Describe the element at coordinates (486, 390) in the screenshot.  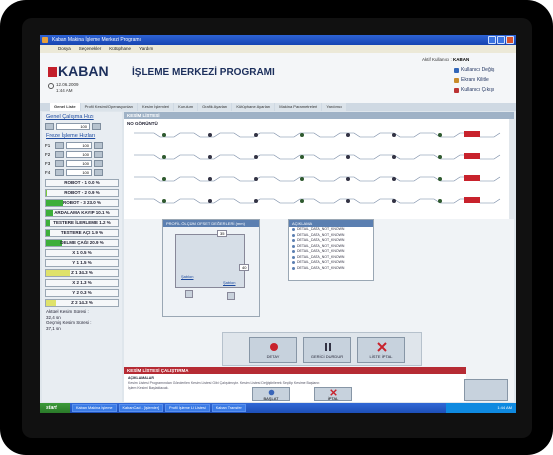
I see `side-action-button` at that location.